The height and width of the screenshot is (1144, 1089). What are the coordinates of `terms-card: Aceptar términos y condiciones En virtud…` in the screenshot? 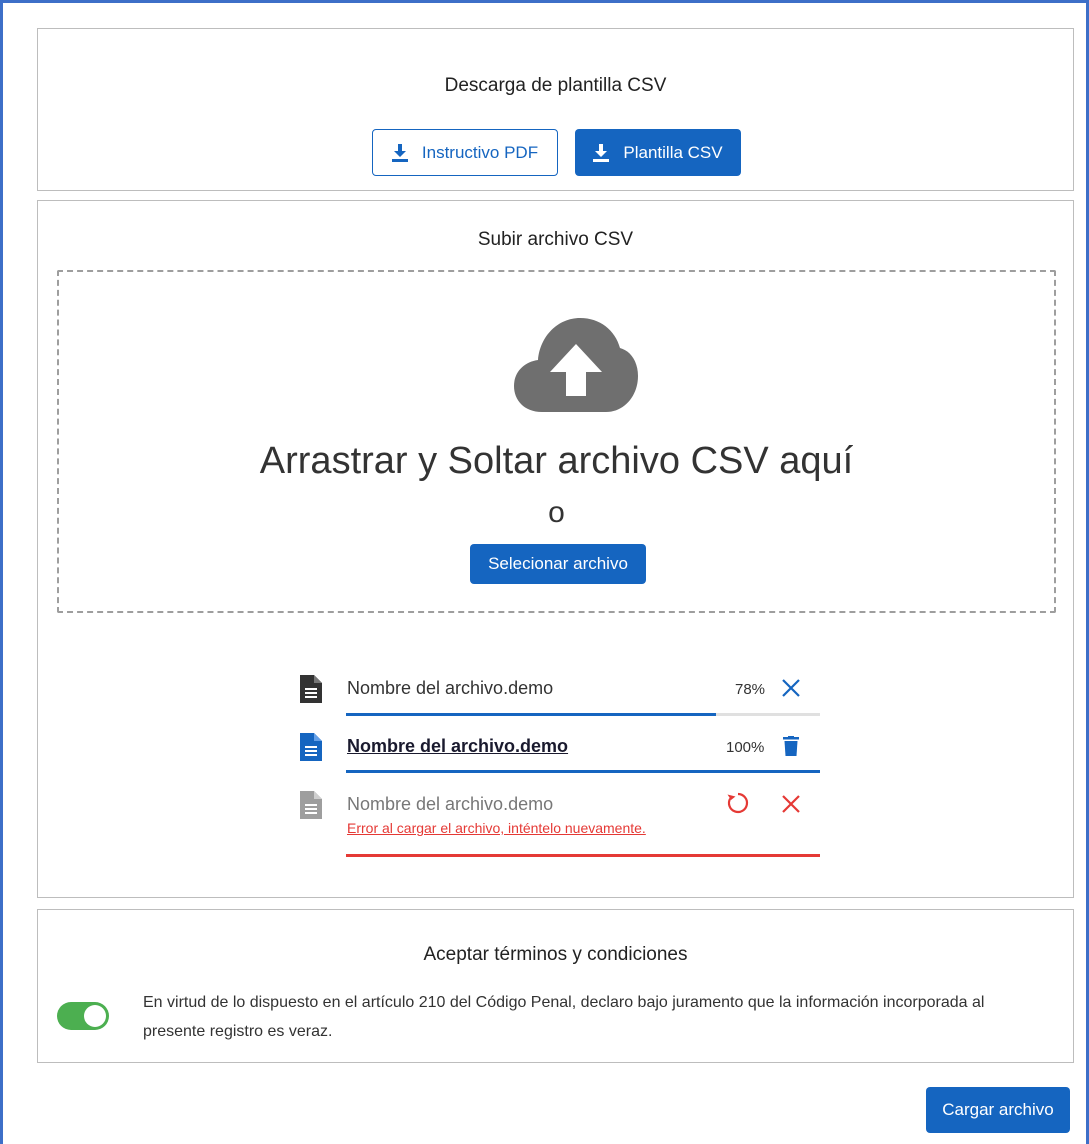 It's located at (555, 986).